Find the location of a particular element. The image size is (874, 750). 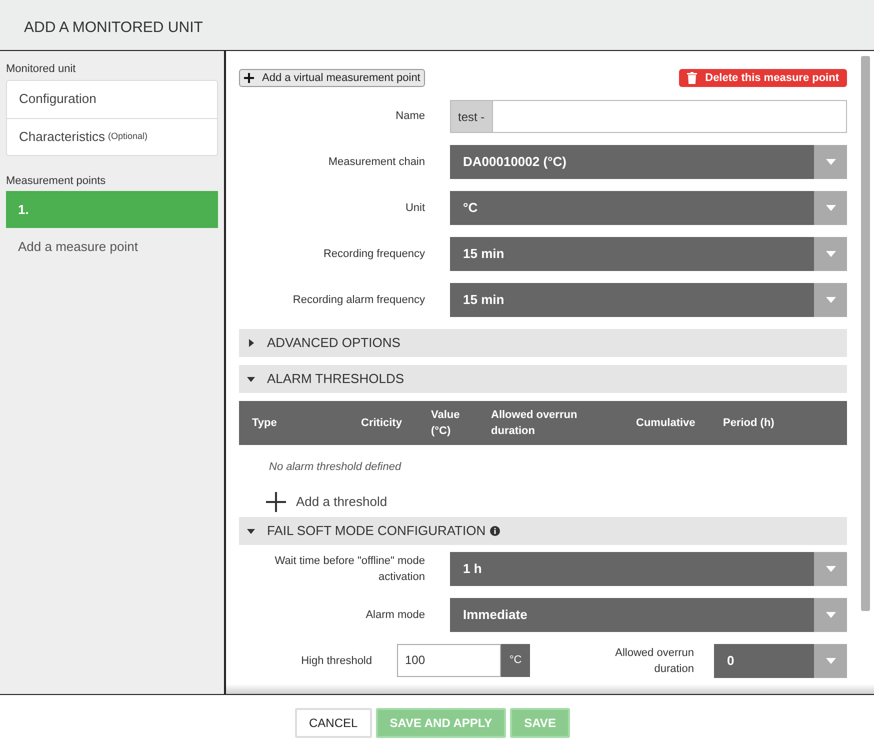

section-header: FAIL SOFT MODE CONFIGURATION is located at coordinates (543, 530).